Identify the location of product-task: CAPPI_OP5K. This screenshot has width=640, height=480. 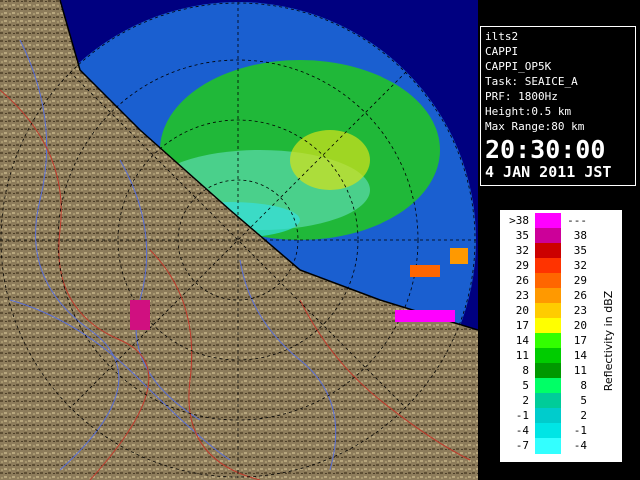
(518, 66).